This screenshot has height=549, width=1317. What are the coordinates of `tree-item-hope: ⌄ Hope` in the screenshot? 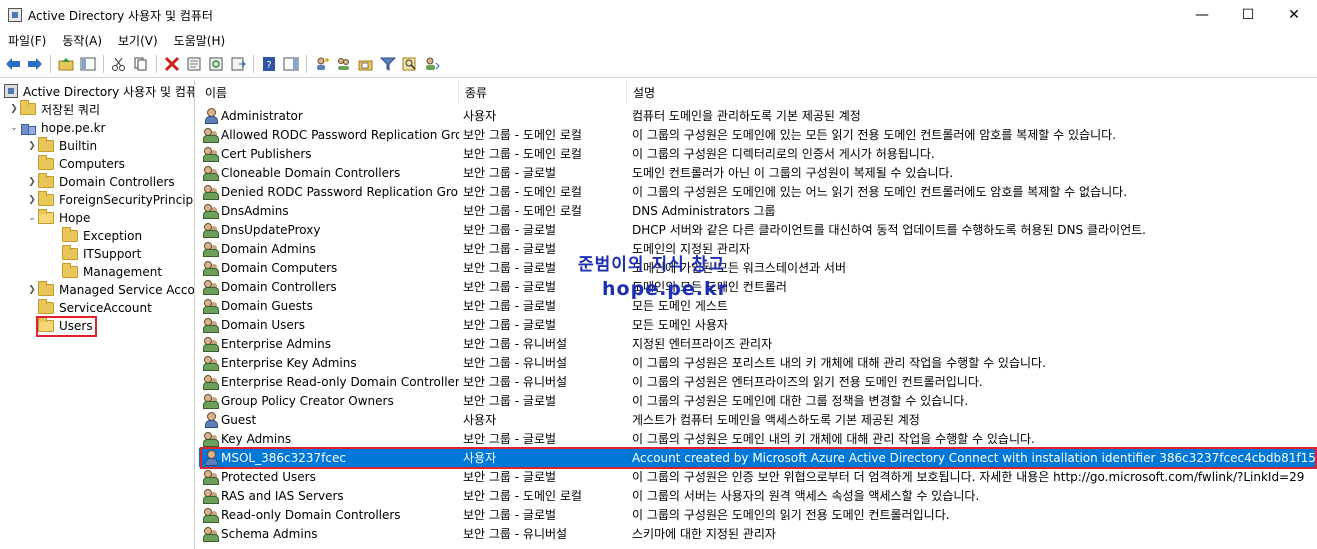 It's located at (58, 218).